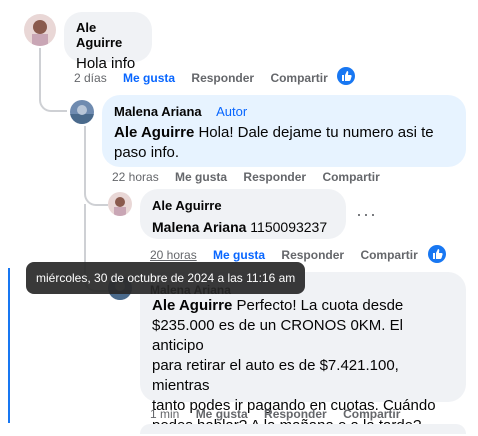 The image size is (478, 436). What do you see at coordinates (243, 214) in the screenshot?
I see `comment-bubble: Ale Aguirre Malena Ariana 1150093237` at bounding box center [243, 214].